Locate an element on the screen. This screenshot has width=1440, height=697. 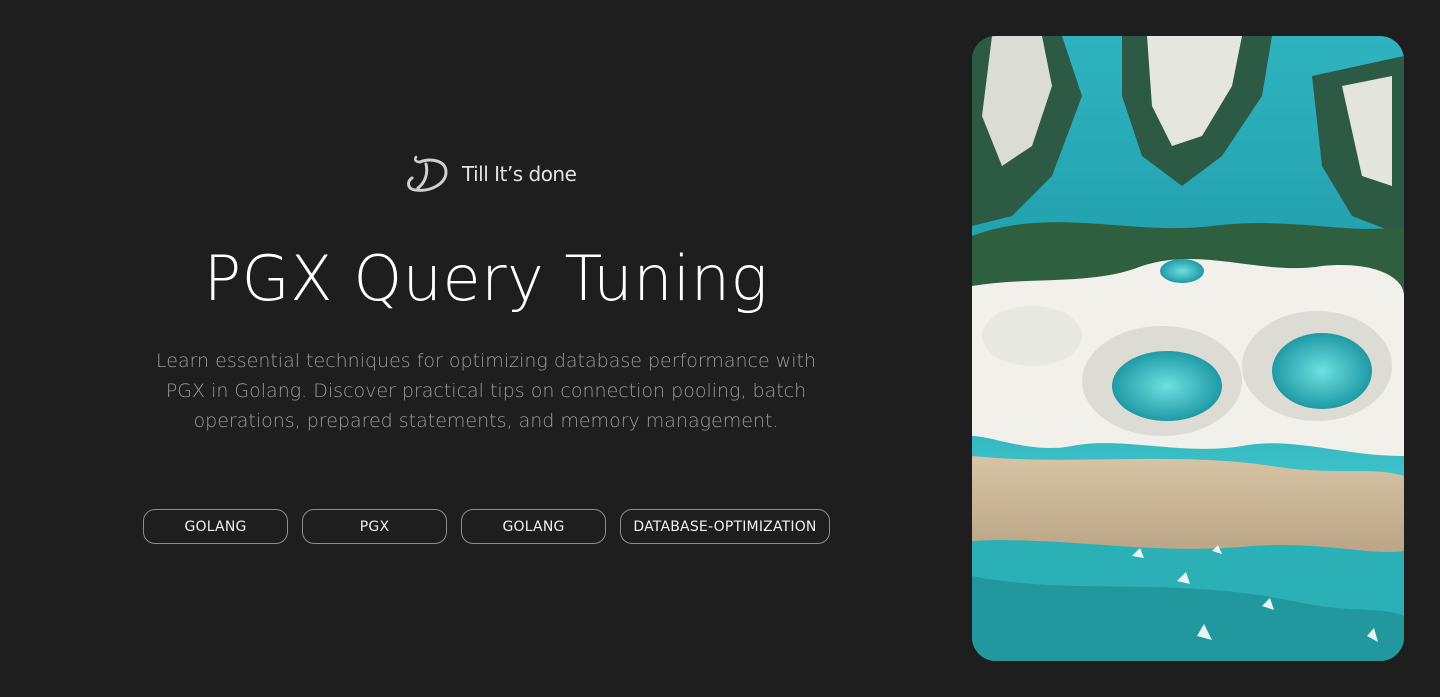
tag-pgx: PGX is located at coordinates (374, 526).